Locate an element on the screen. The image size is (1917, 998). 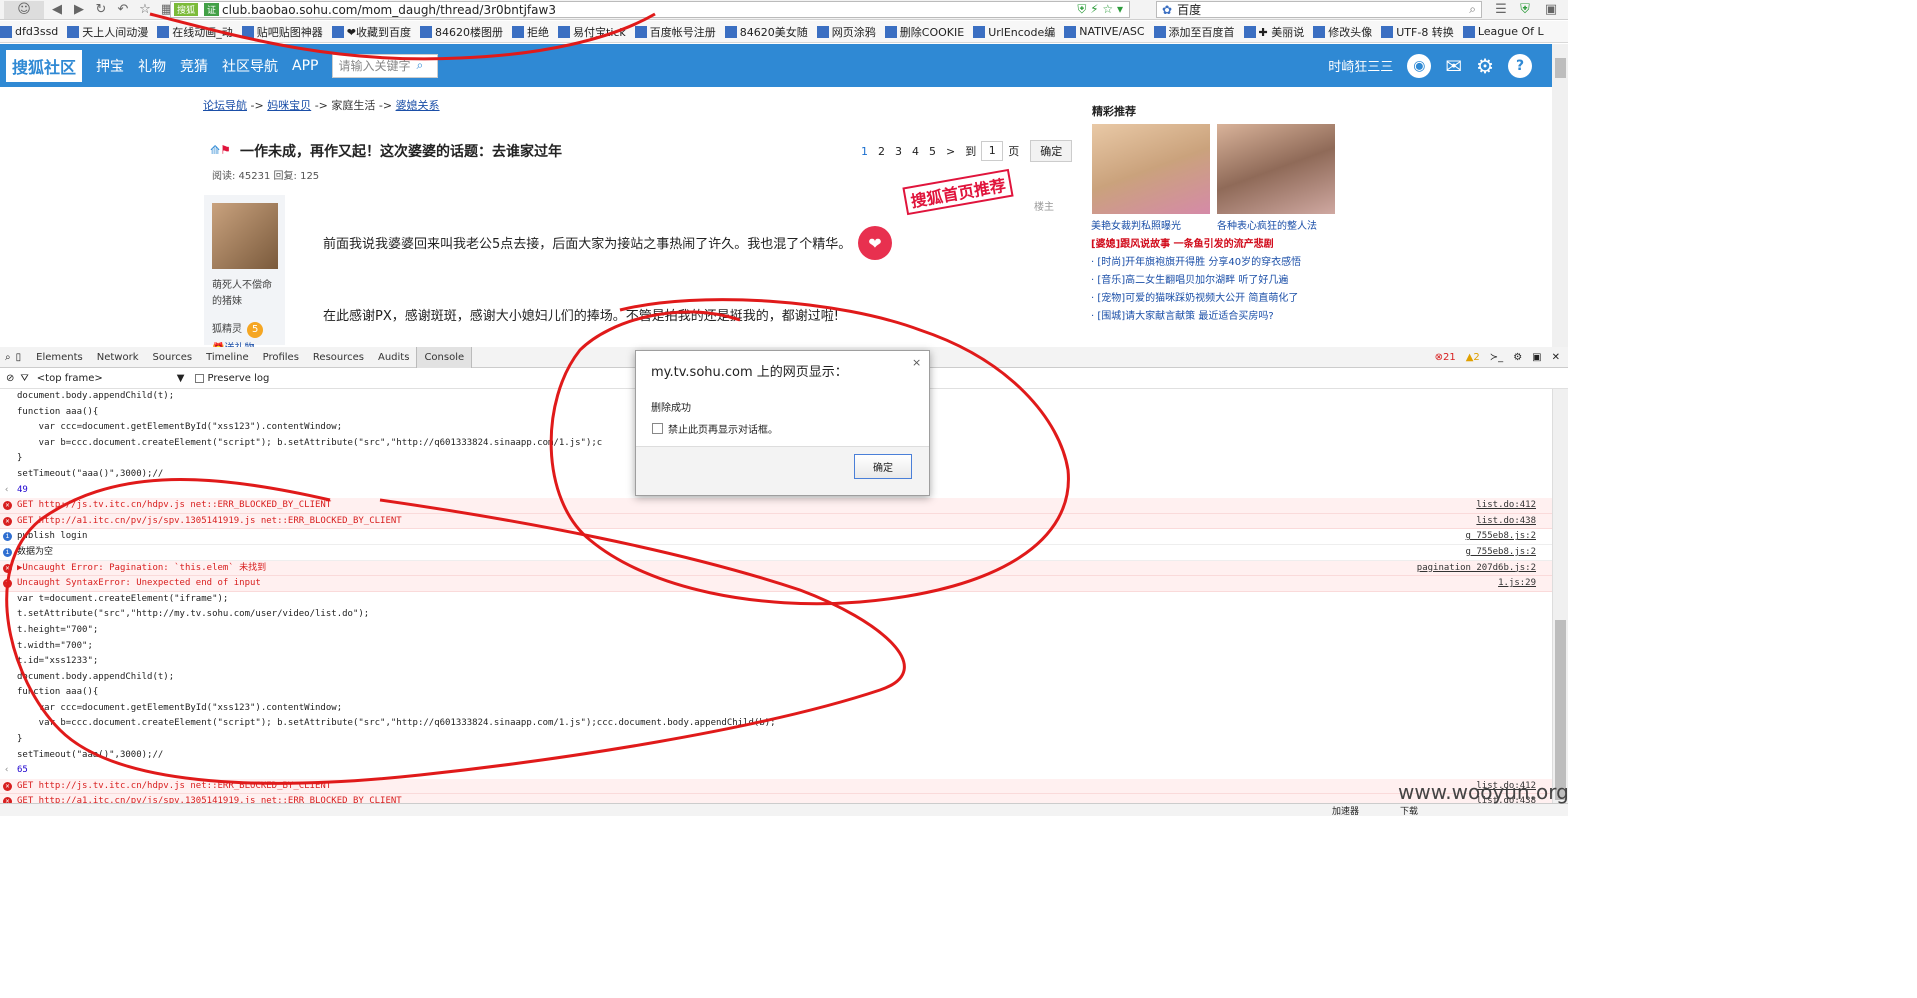
filter-icon: ⛛ is located at coordinates (24, 378).